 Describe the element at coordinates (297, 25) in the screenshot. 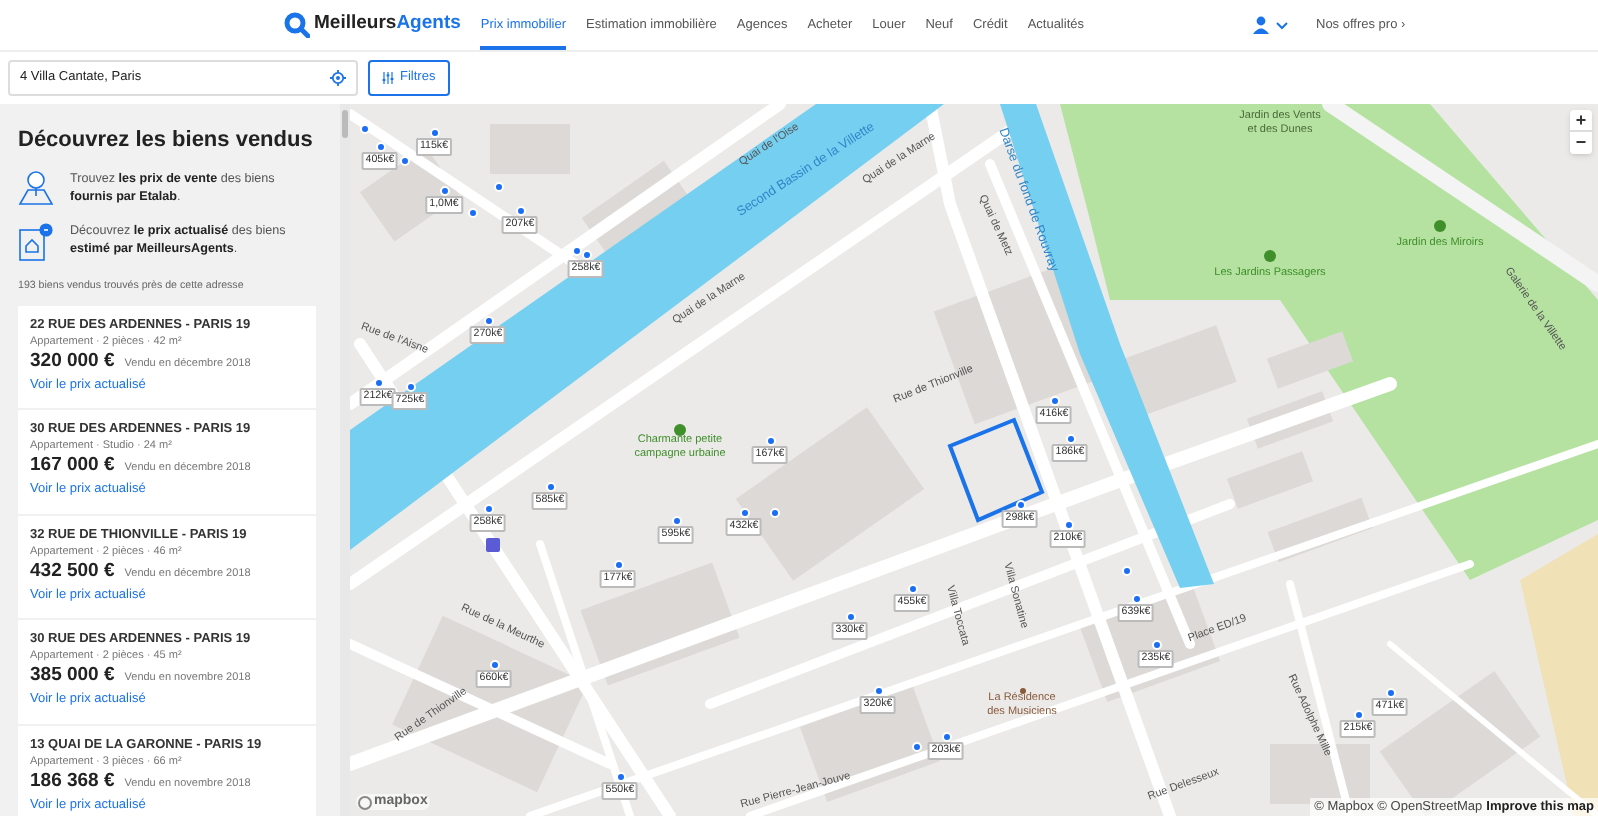

I see `logo-magnifier-icon` at that location.